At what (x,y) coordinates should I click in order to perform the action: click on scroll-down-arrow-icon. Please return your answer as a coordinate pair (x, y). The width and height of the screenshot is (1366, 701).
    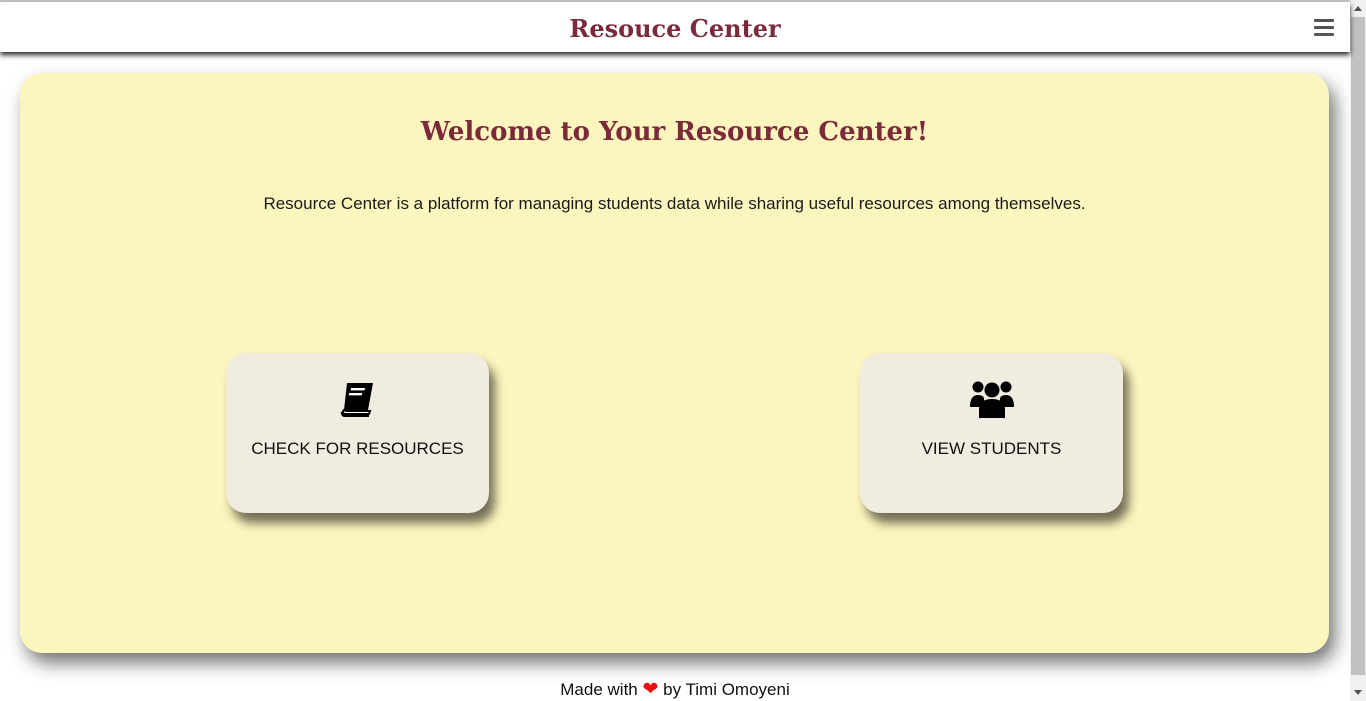
    Looking at the image, I should click on (1358, 692).